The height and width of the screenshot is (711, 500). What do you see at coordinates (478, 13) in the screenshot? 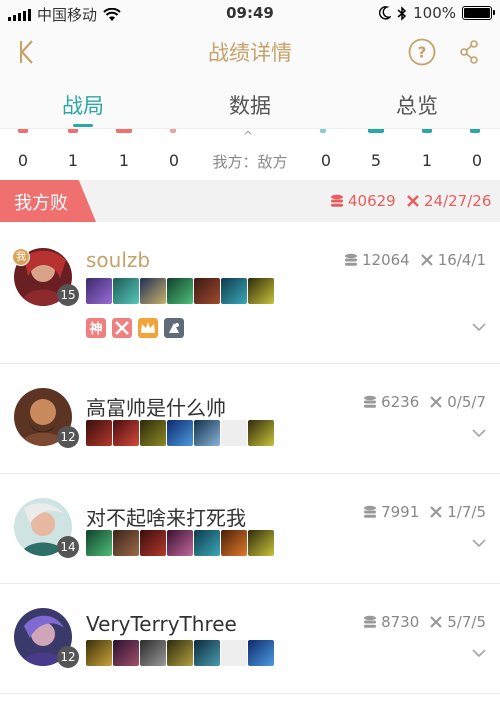
I see `battery-icon` at bounding box center [478, 13].